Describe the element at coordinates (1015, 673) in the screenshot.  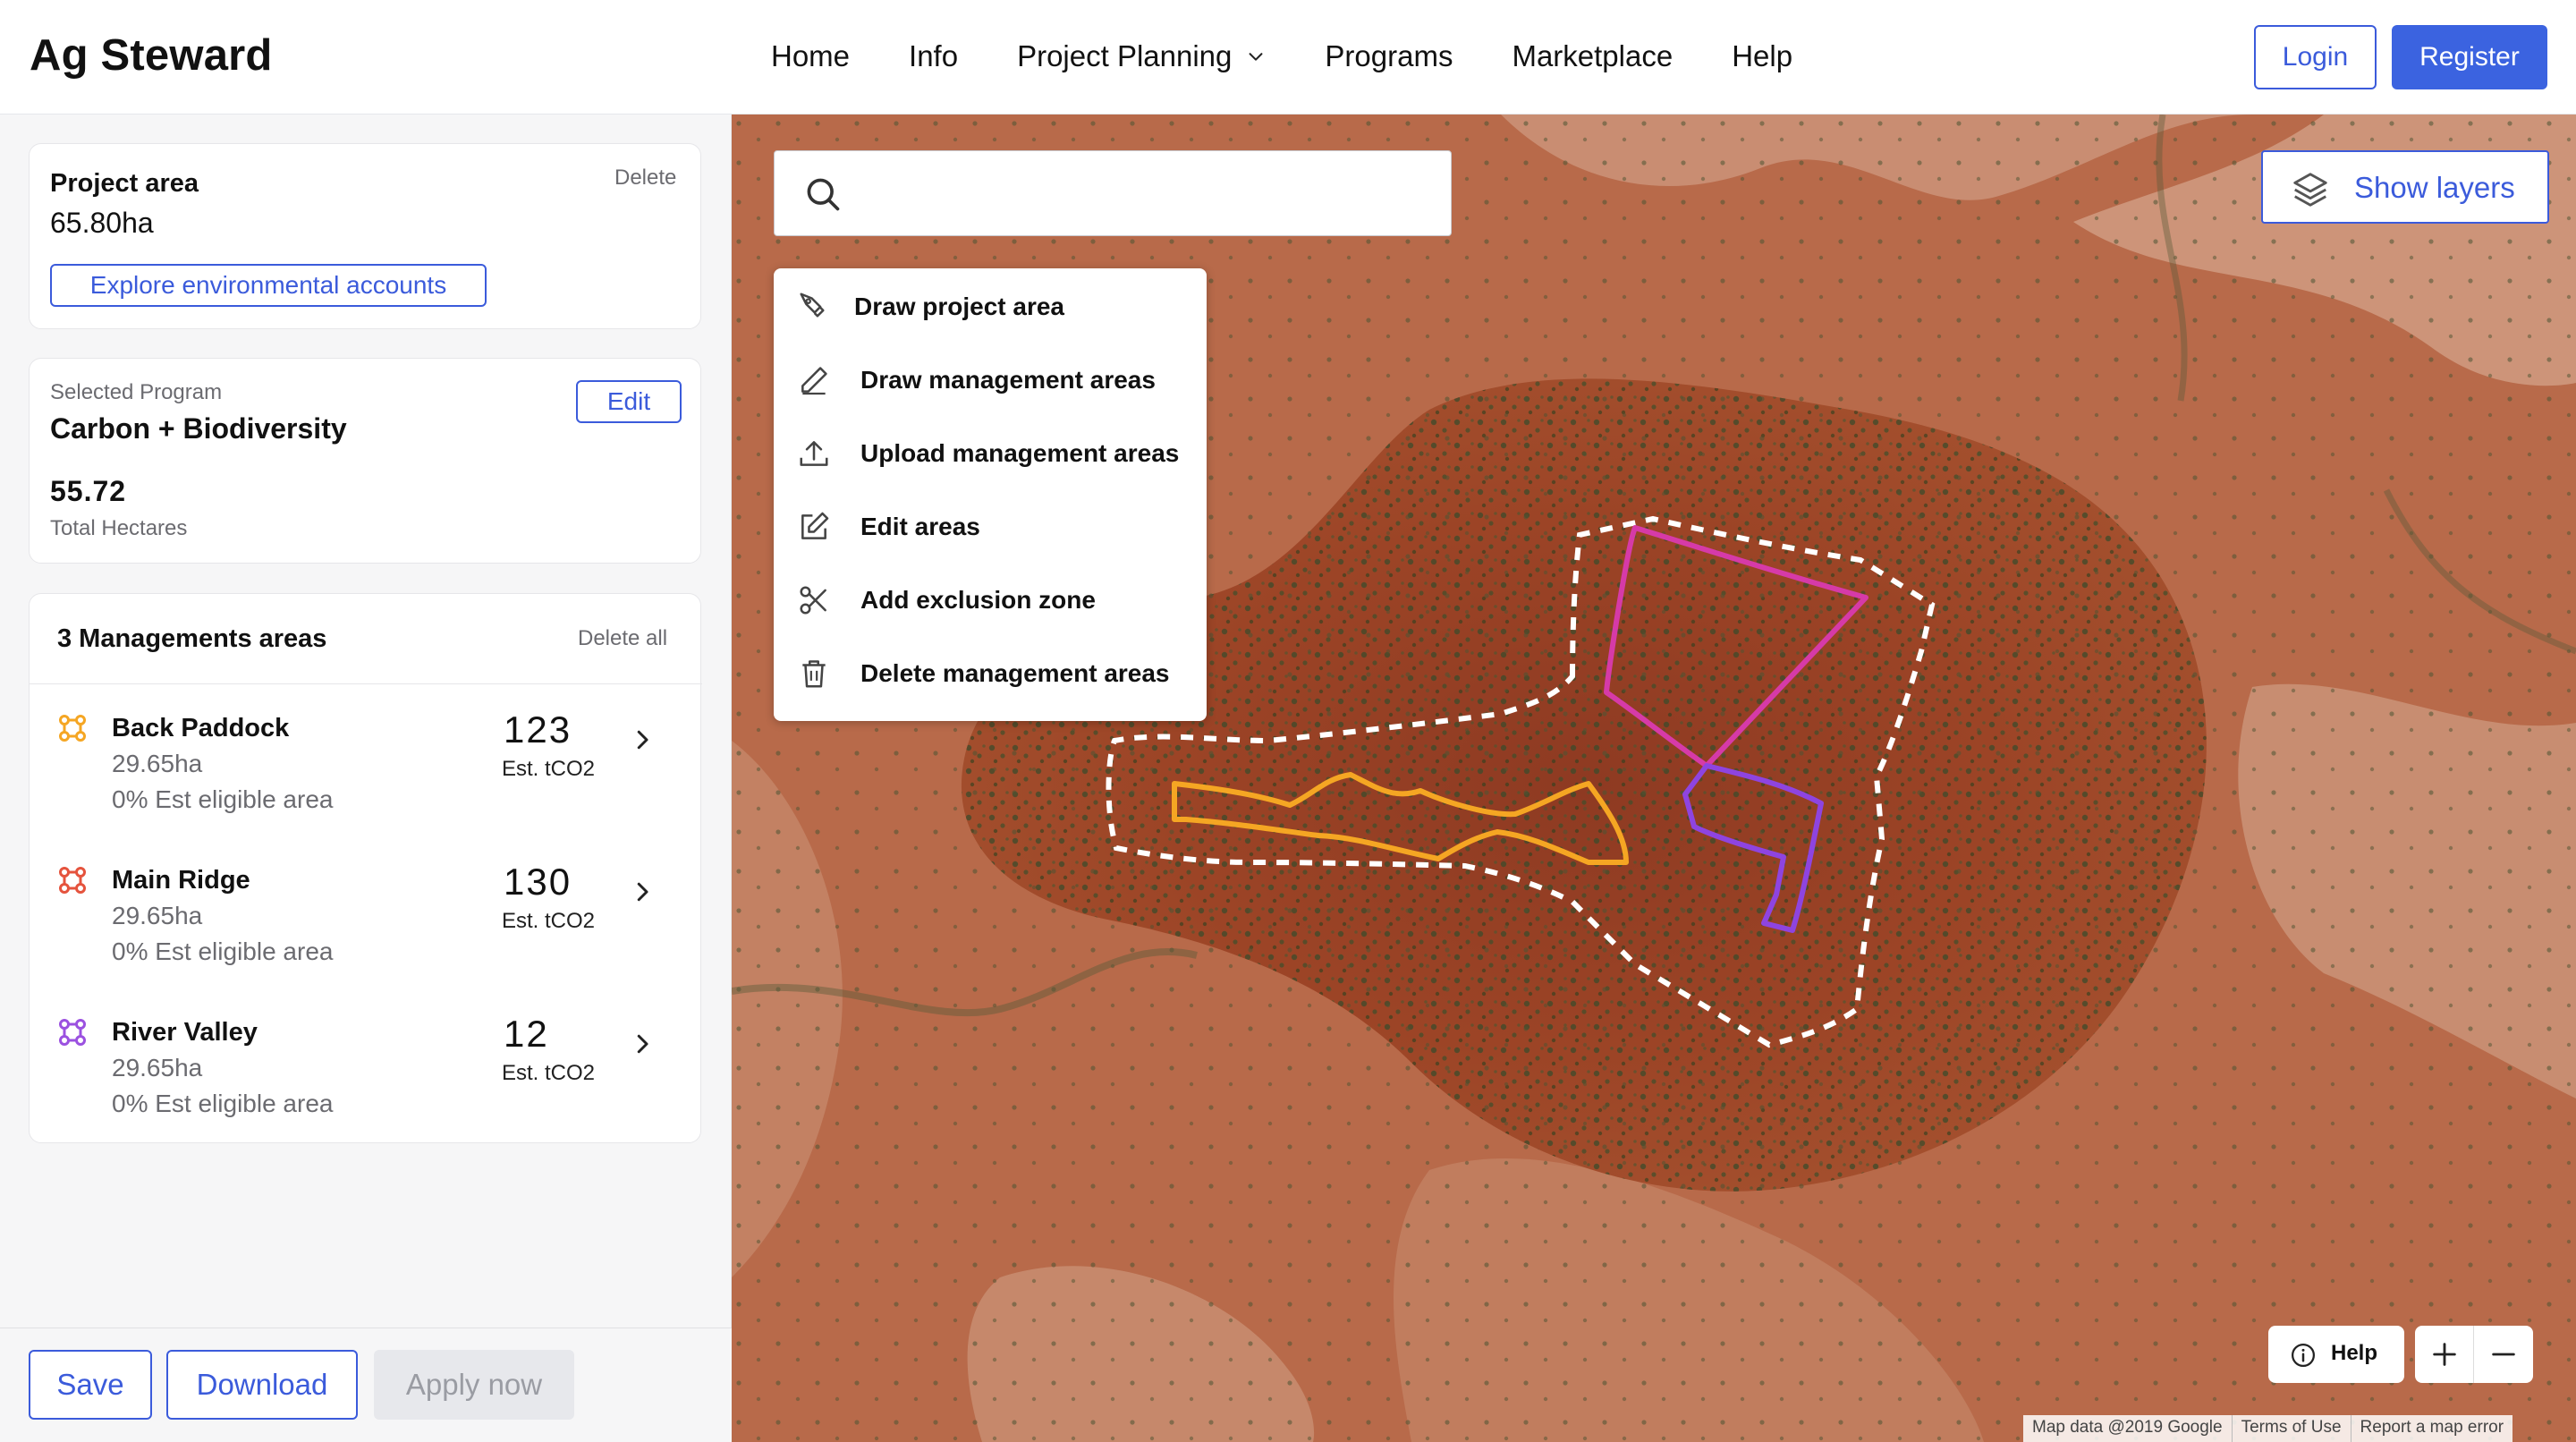
I see `tool-label: Delete management areas` at that location.